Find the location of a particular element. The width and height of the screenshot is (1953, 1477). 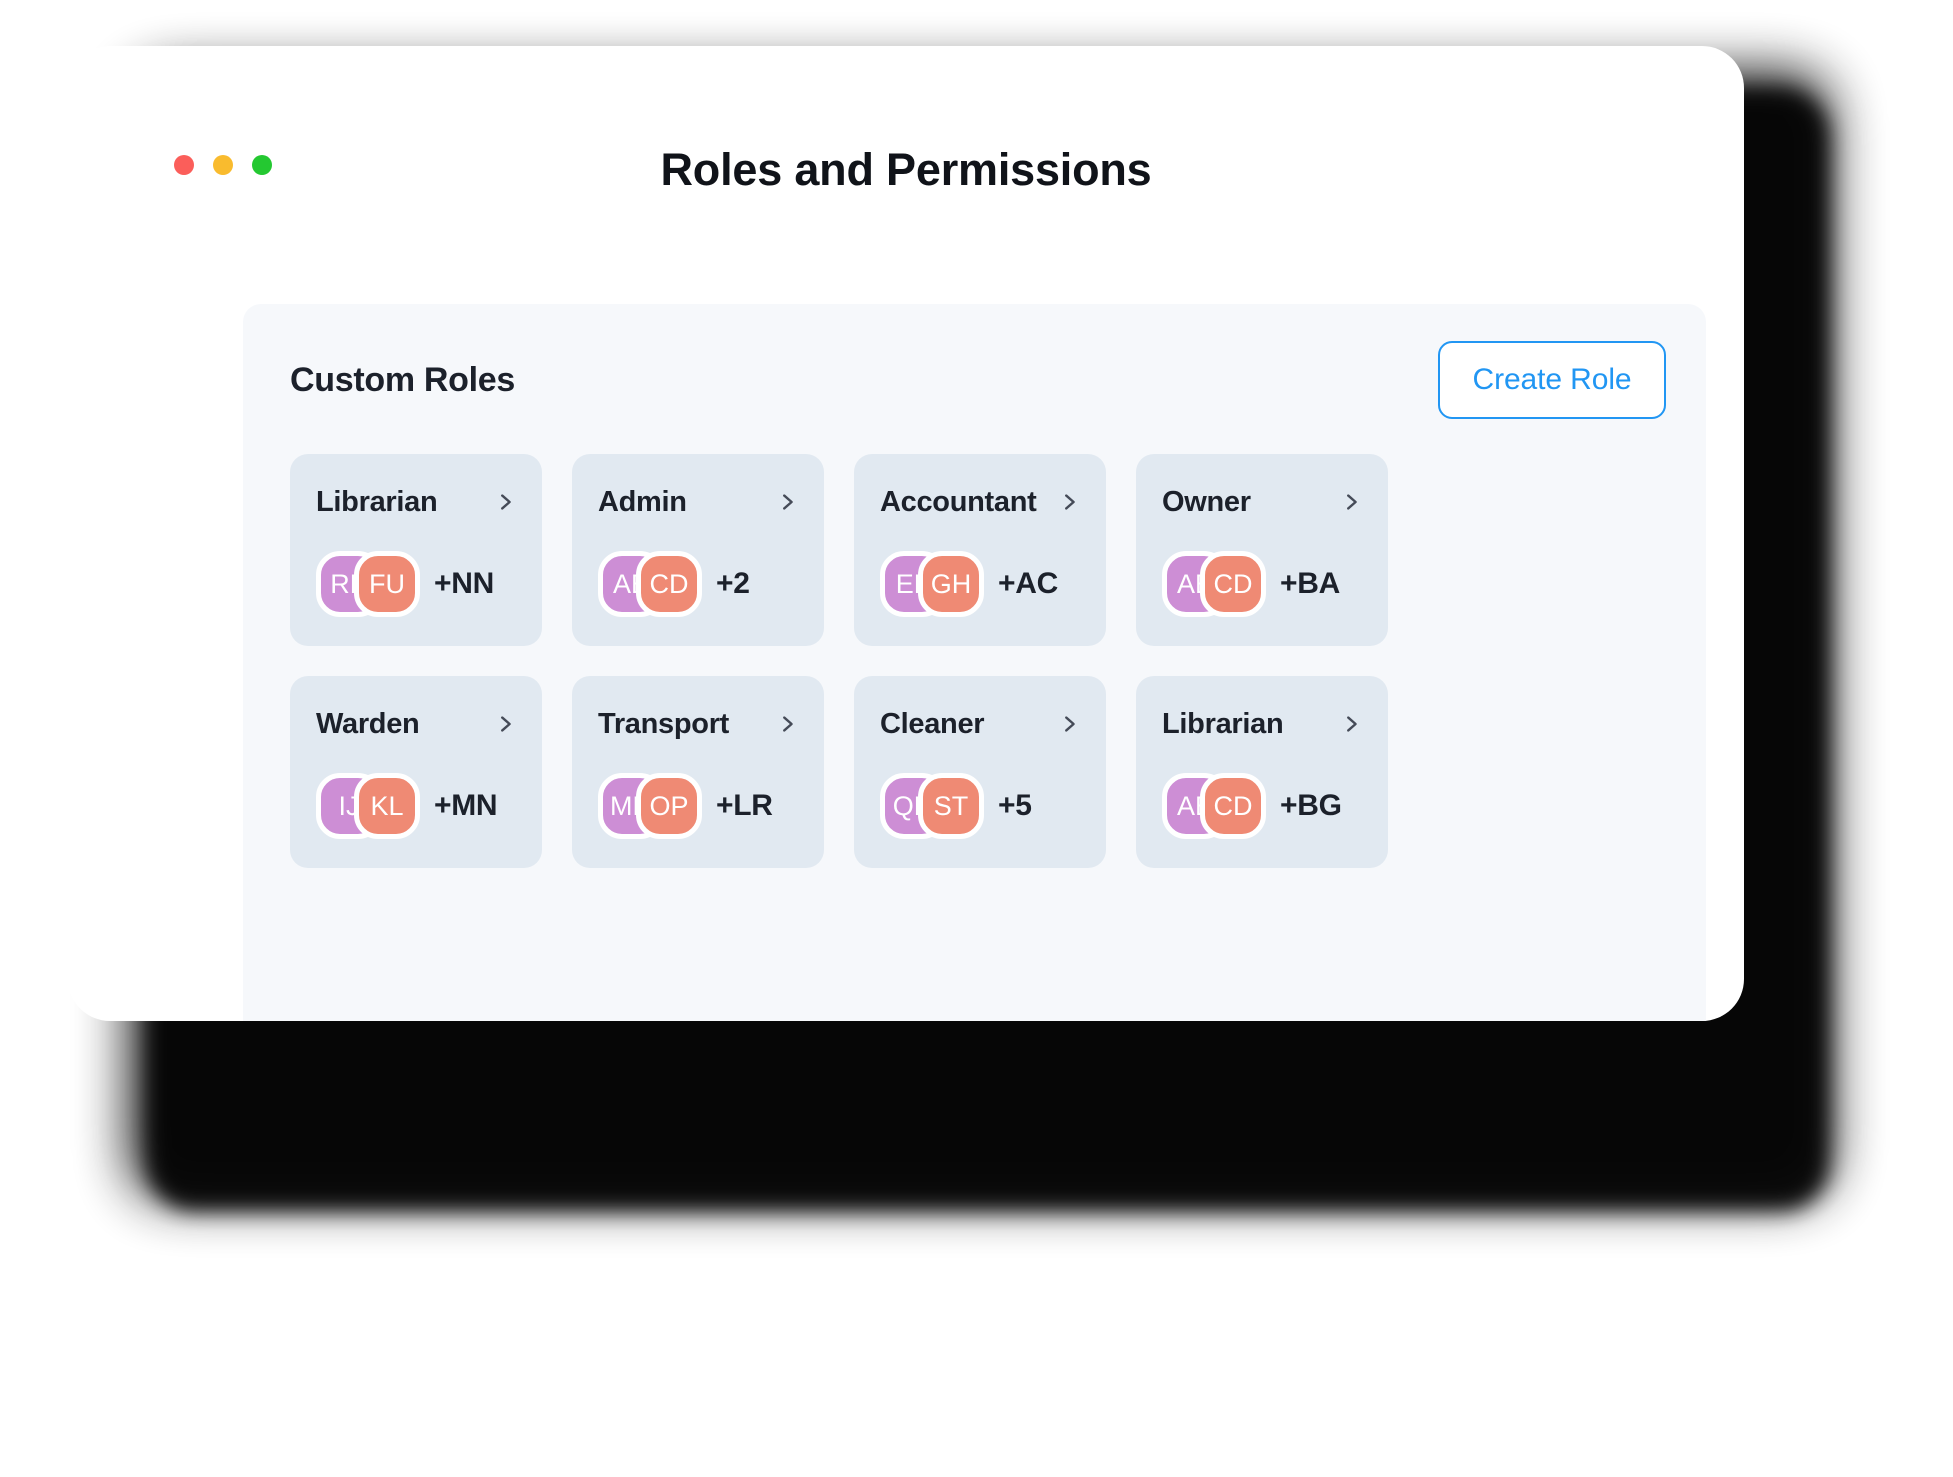

avatar-initials: KL is located at coordinates (387, 805).